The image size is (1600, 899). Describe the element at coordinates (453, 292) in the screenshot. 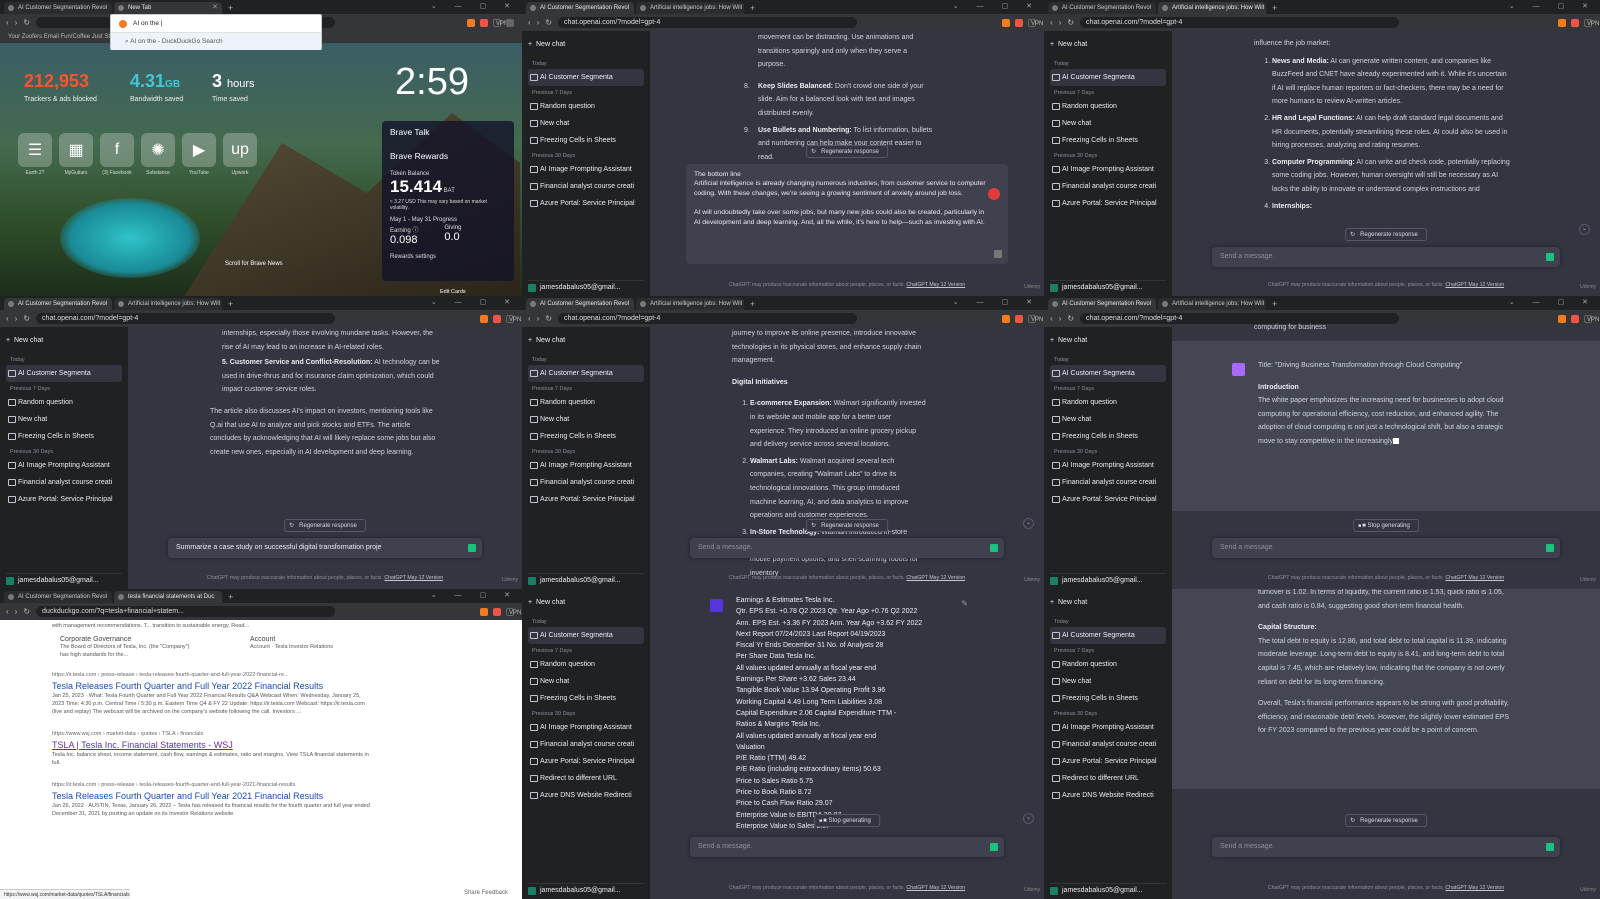

I see `edit-cards-button: Edit Cards` at that location.